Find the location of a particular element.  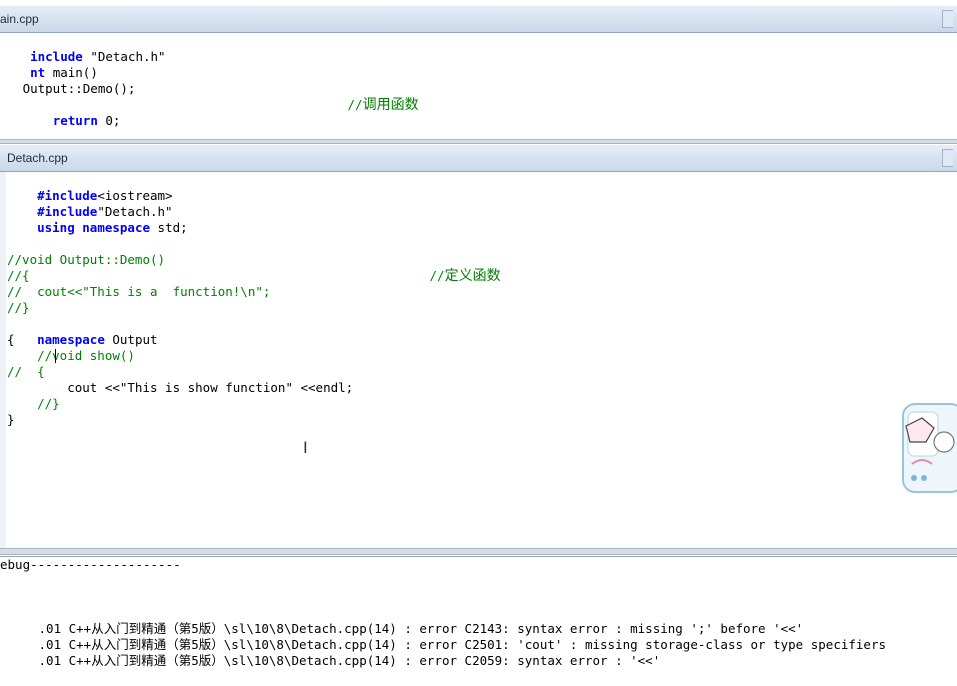

editor-gutter is located at coordinates (3, 360).